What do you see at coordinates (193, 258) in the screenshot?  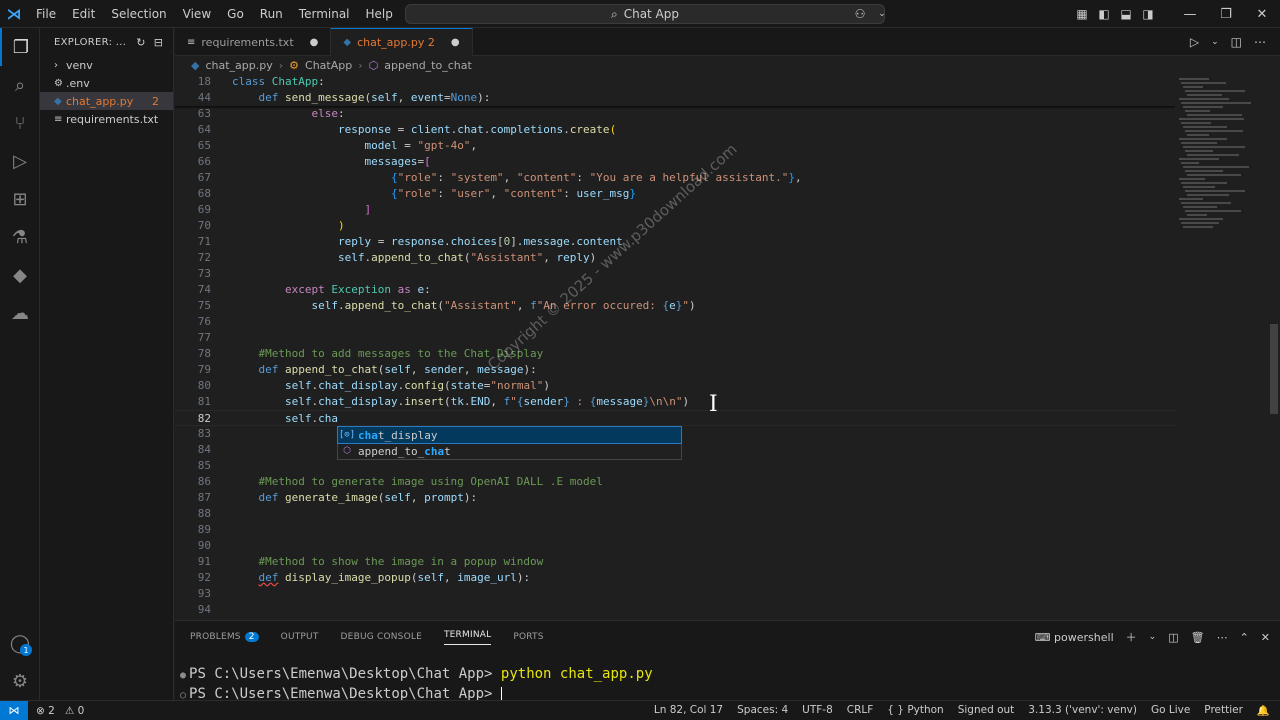 I see `line-number: 72` at bounding box center [193, 258].